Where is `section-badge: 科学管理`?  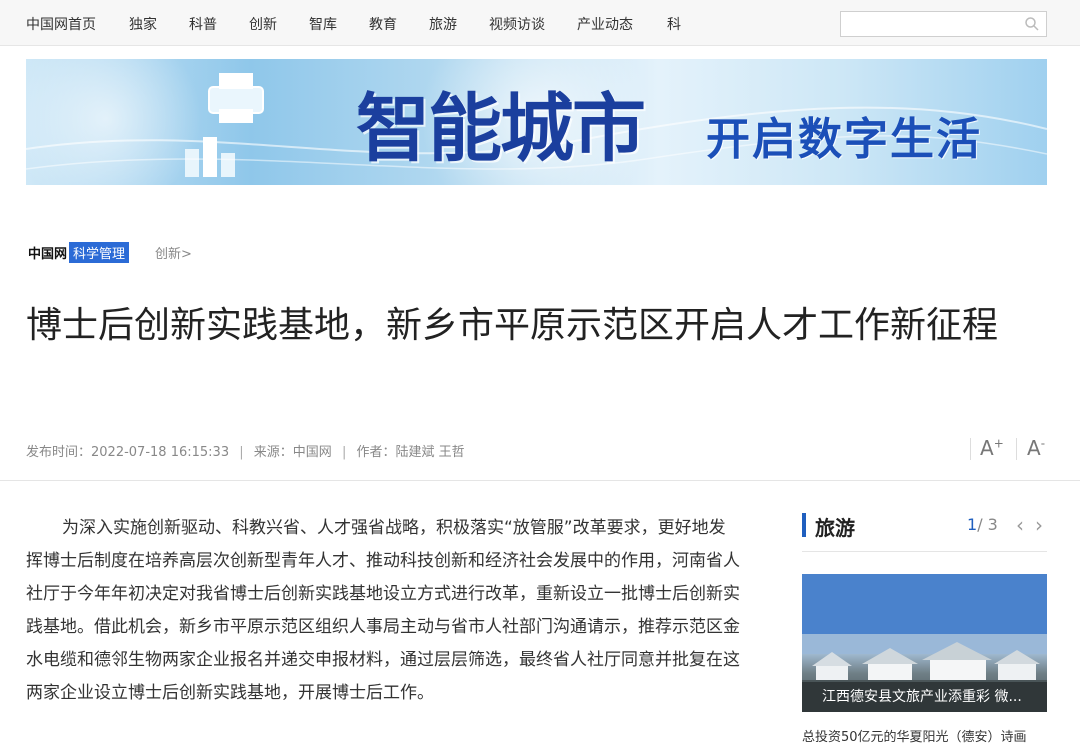 section-badge: 科学管理 is located at coordinates (99, 252).